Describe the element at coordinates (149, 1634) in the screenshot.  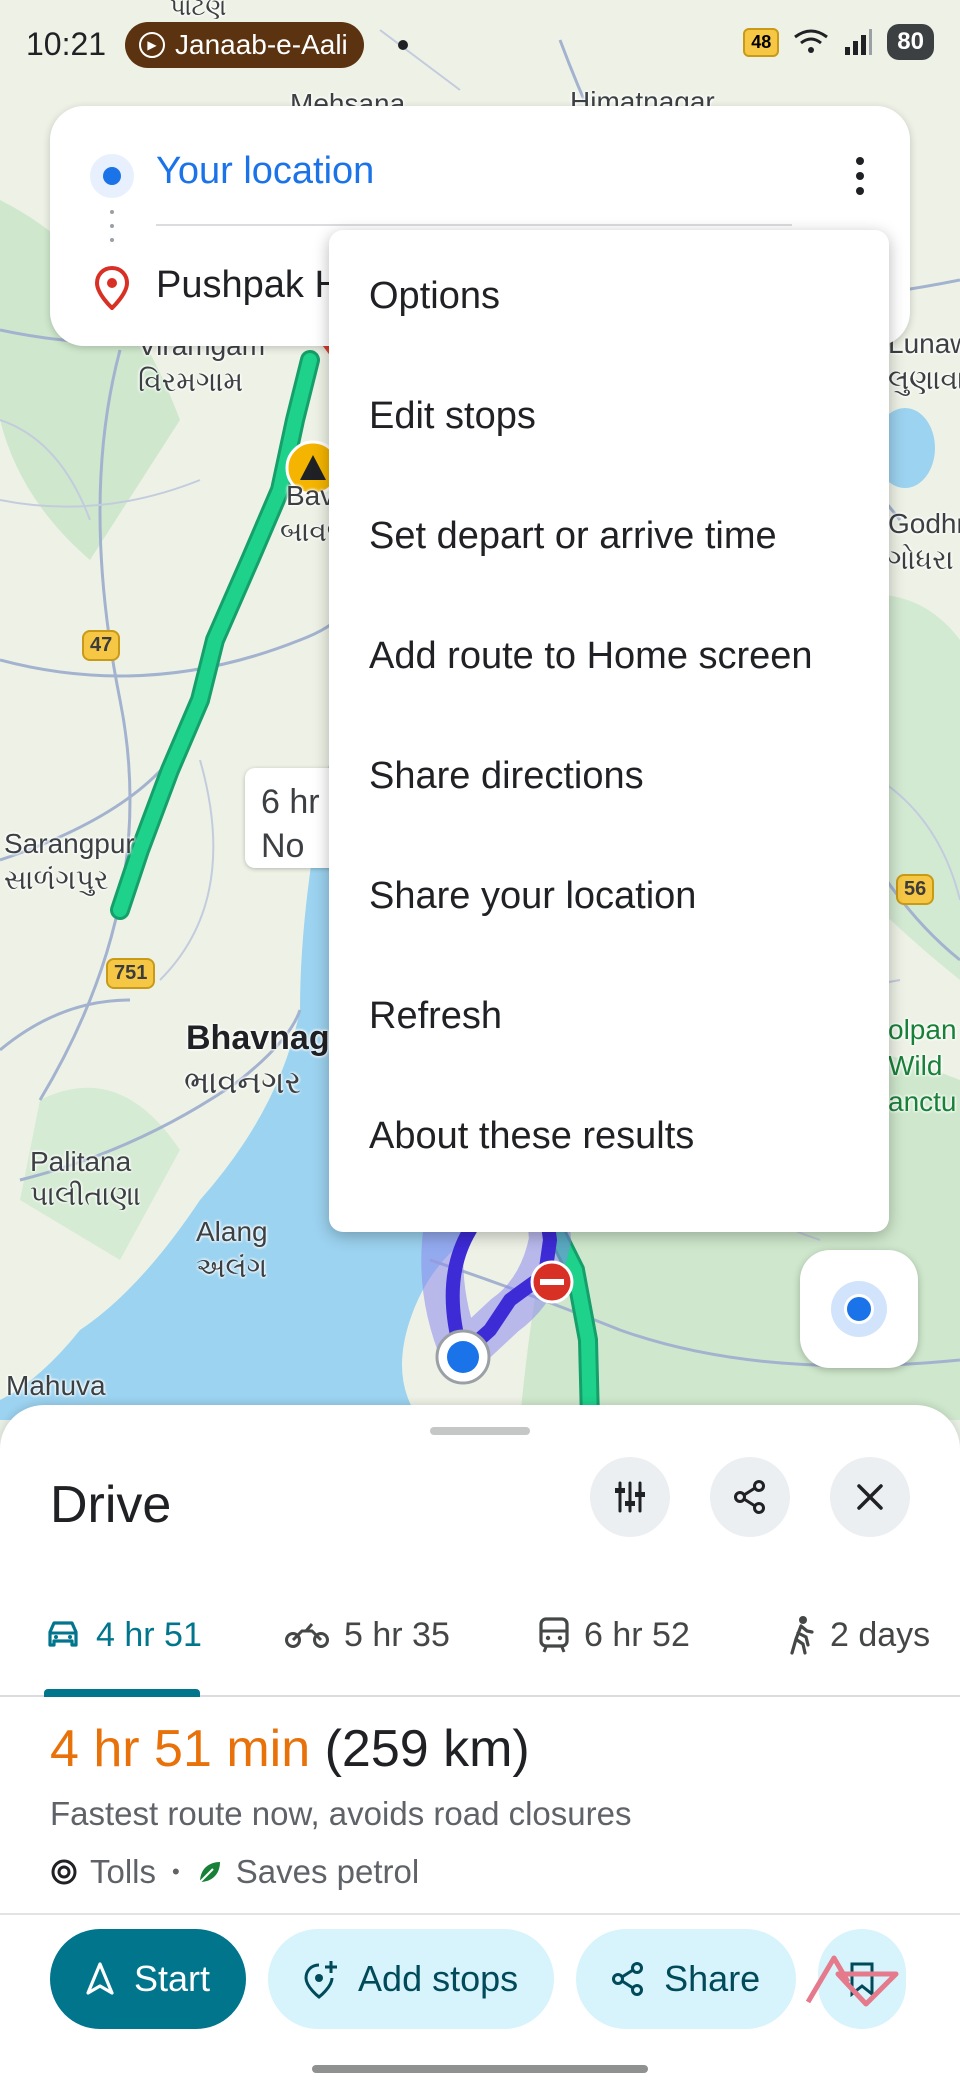
I see `tab-drive-label: 4 hr 51` at that location.